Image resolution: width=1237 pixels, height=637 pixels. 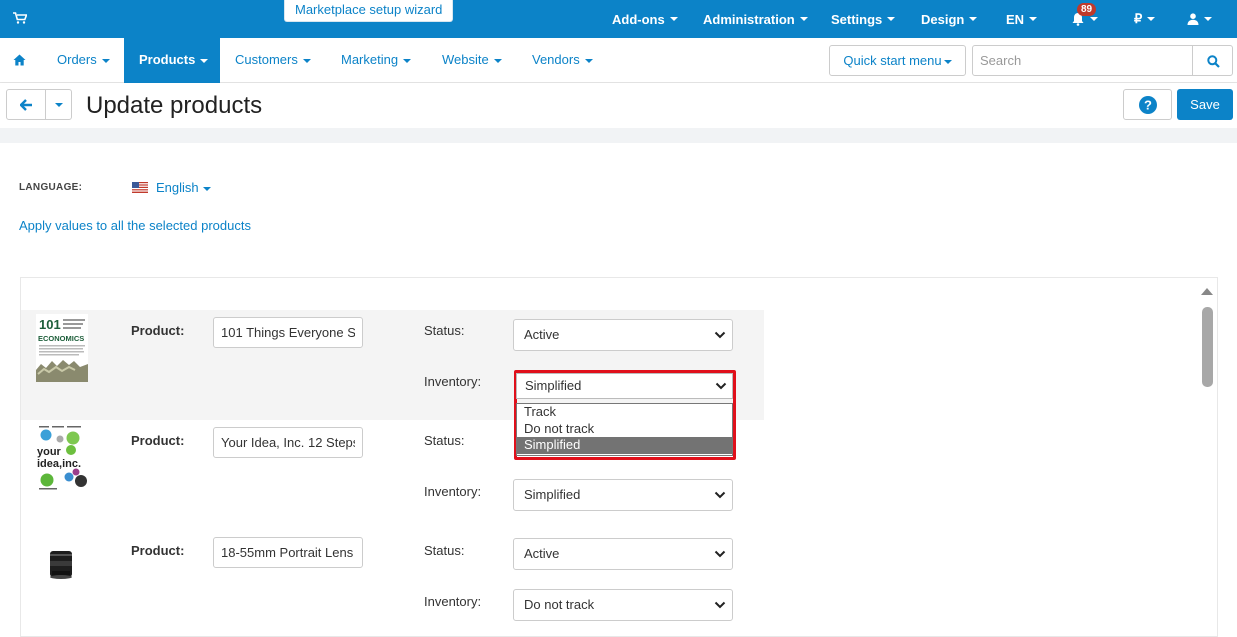 What do you see at coordinates (1087, 9) in the screenshot?
I see `notifications-badge: 89` at bounding box center [1087, 9].